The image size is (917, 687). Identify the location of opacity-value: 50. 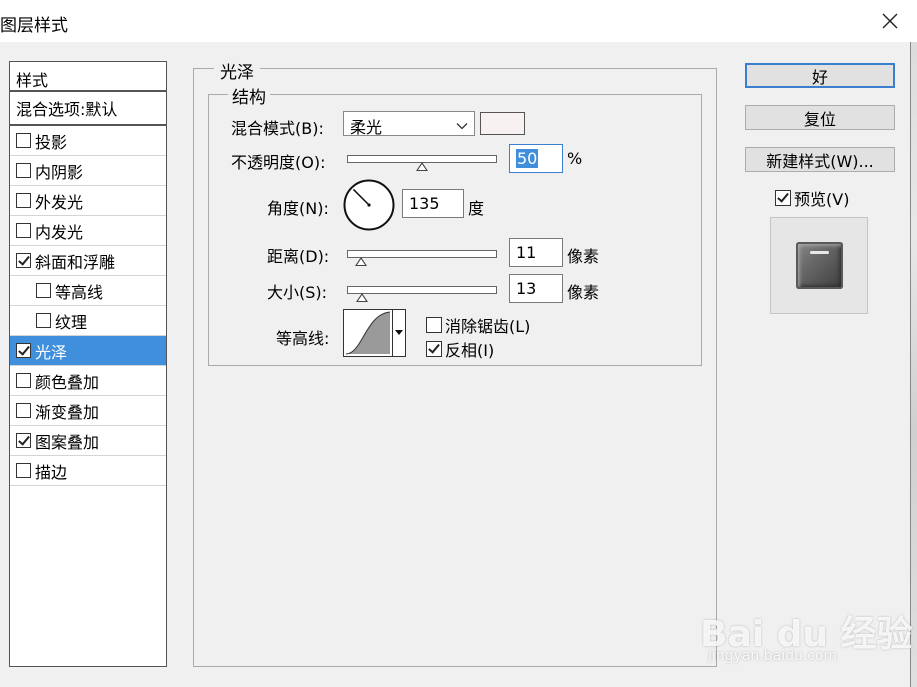
(527, 158).